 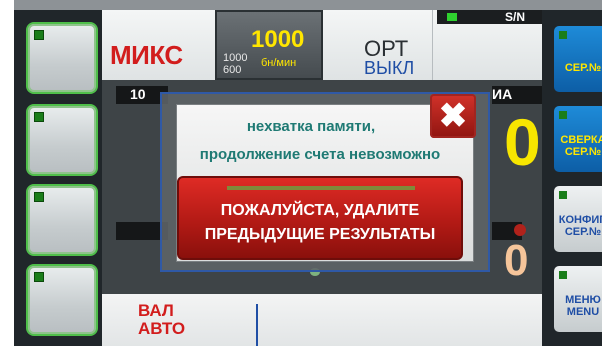 I want to click on speed-option-low: 600, so click(x=232, y=70).